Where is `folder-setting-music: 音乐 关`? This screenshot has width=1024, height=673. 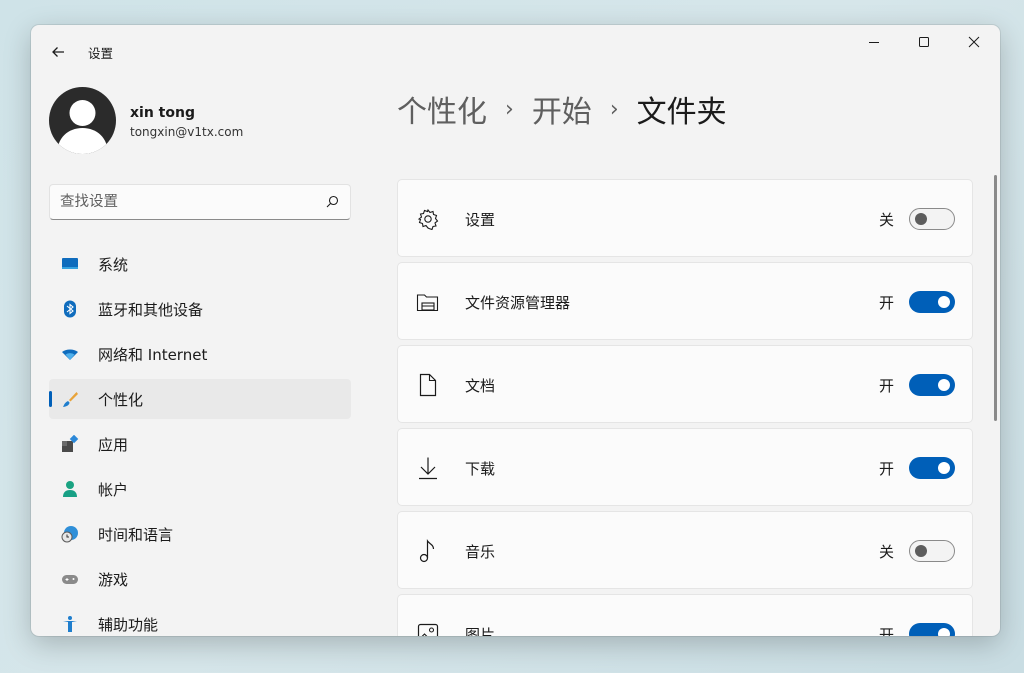
folder-setting-music: 音乐 关 is located at coordinates (685, 550).